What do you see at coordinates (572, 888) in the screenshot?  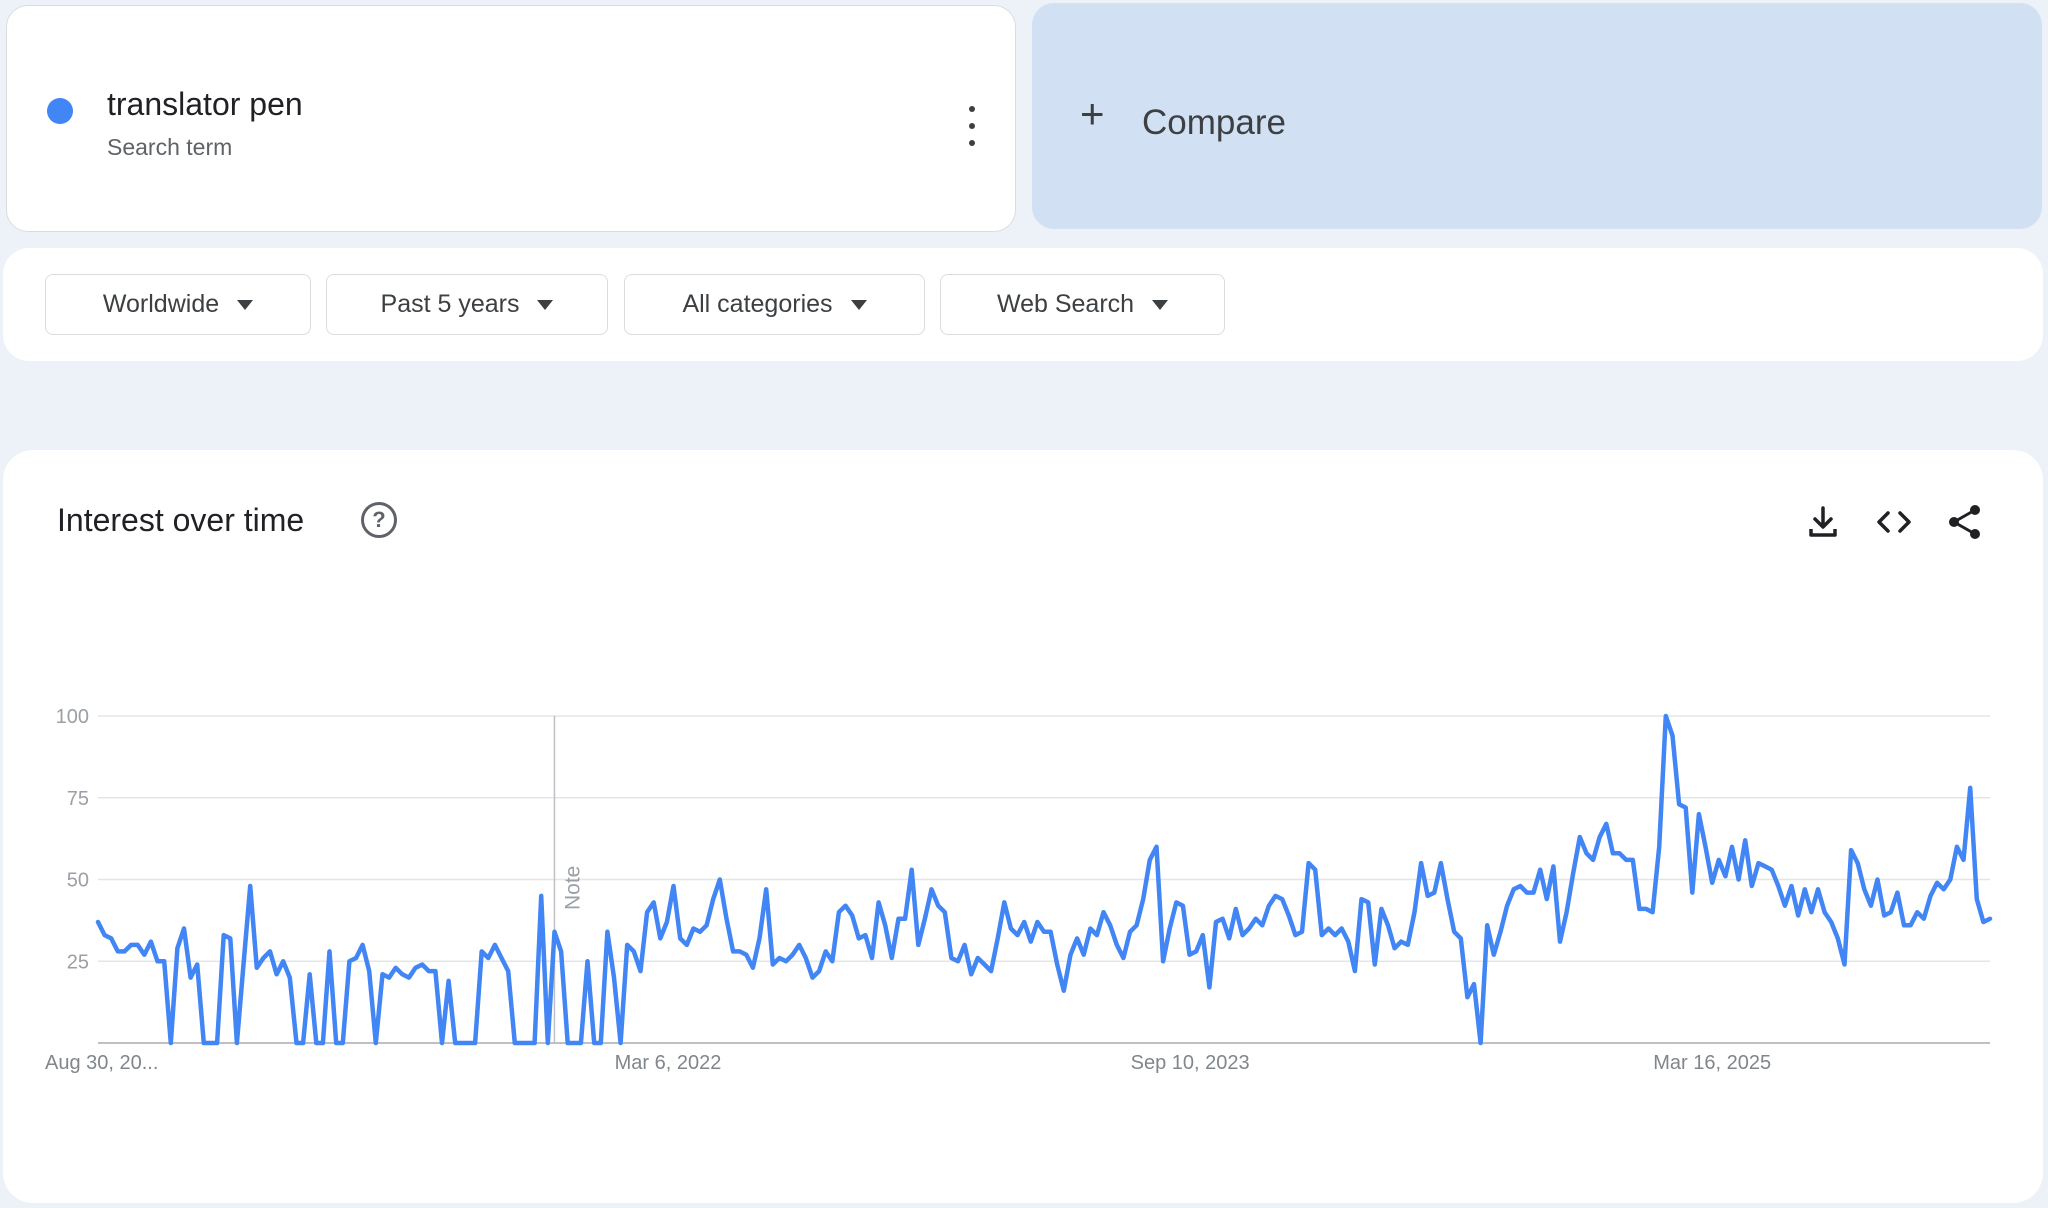 I see `note-marker-label: Note` at bounding box center [572, 888].